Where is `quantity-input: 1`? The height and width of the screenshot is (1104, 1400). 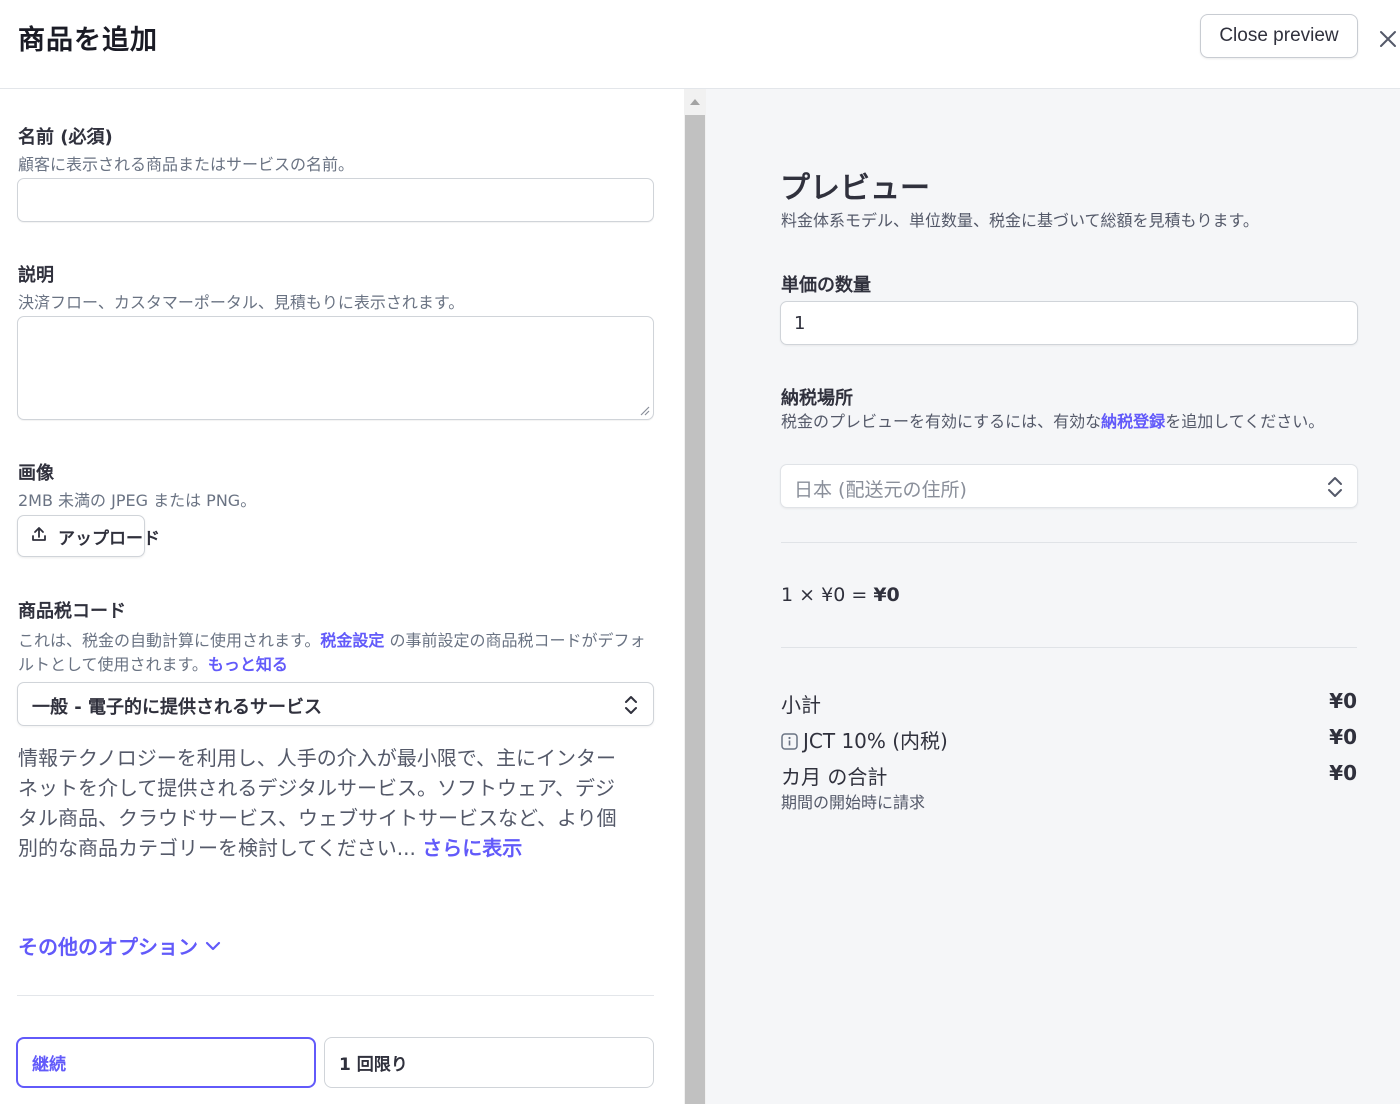
quantity-input: 1 is located at coordinates (1069, 323).